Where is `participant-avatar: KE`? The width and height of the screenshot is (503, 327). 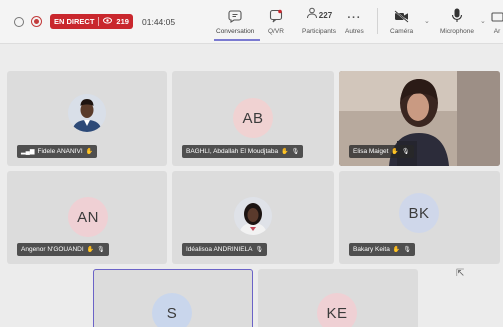 participant-avatar: KE is located at coordinates (337, 310).